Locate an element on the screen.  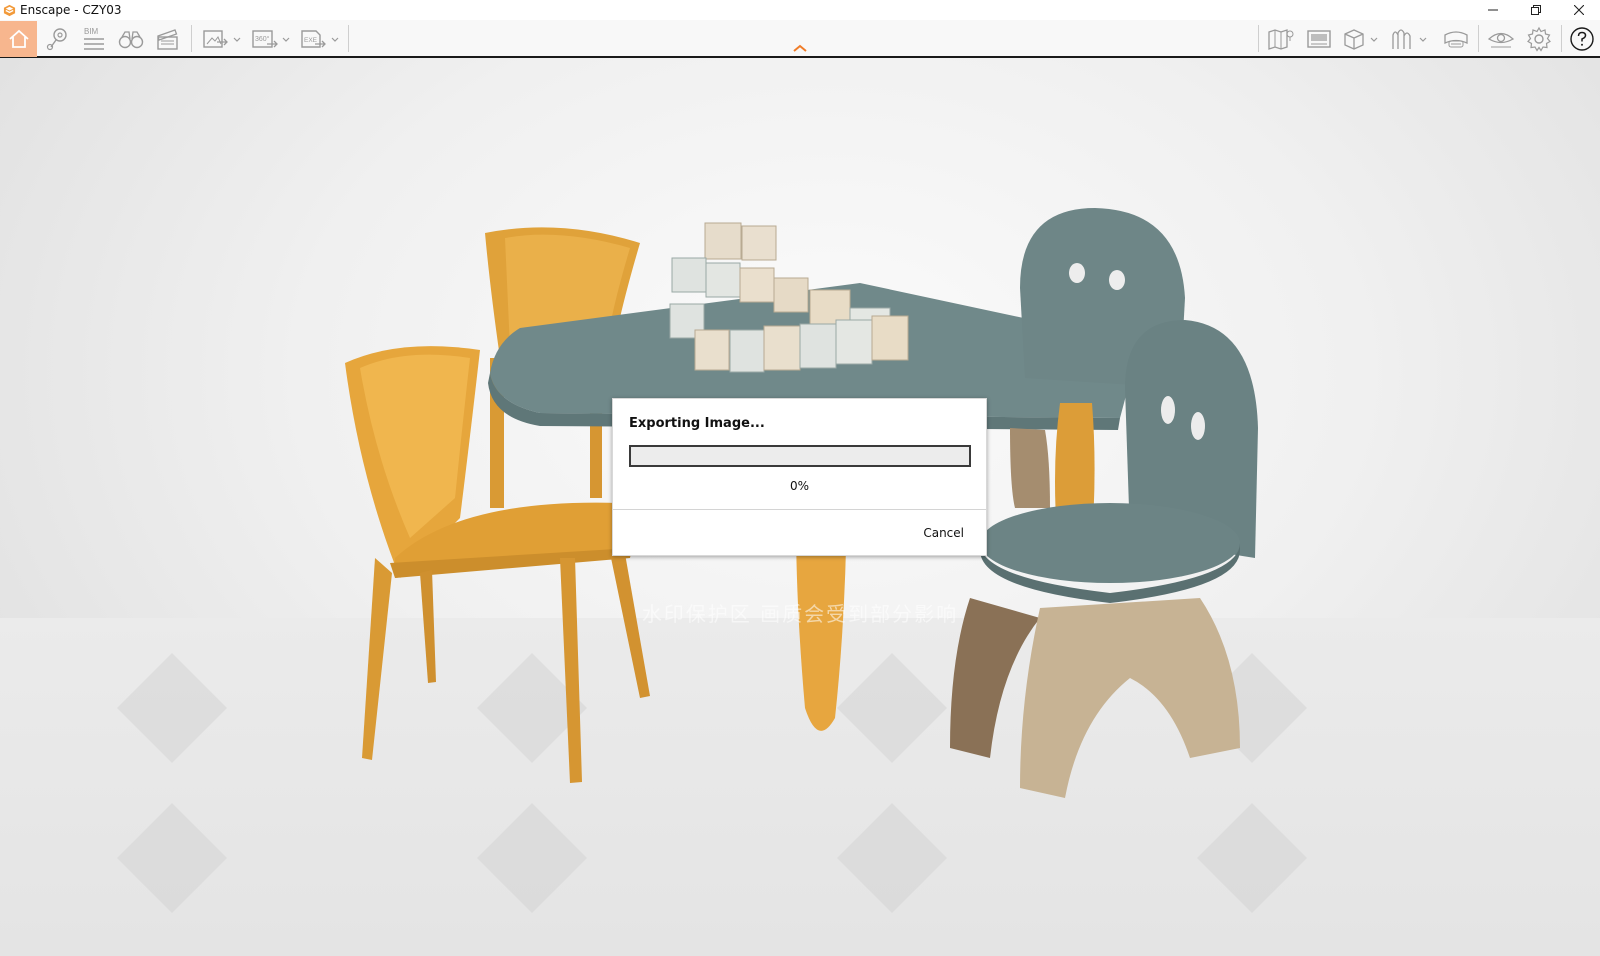
panorama-export-button: 360° is located at coordinates (272, 39).